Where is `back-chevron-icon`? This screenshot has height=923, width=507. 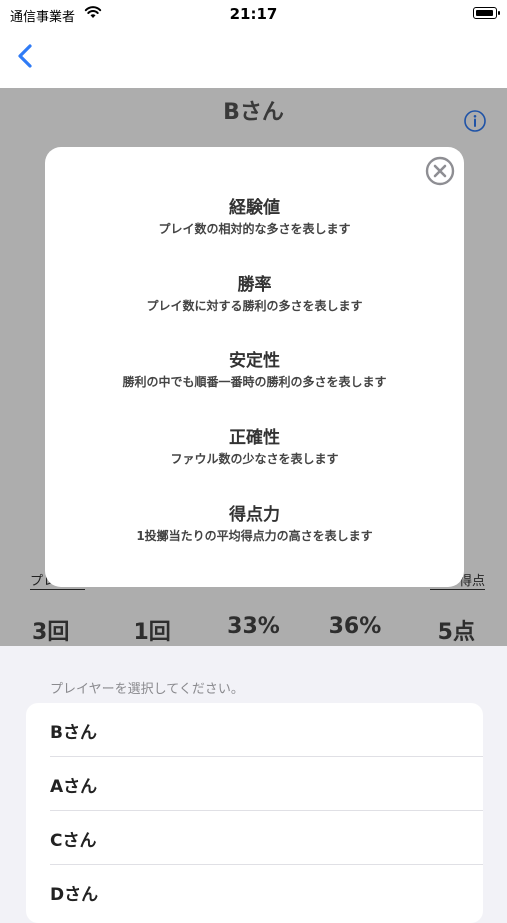 back-chevron-icon is located at coordinates (27, 56).